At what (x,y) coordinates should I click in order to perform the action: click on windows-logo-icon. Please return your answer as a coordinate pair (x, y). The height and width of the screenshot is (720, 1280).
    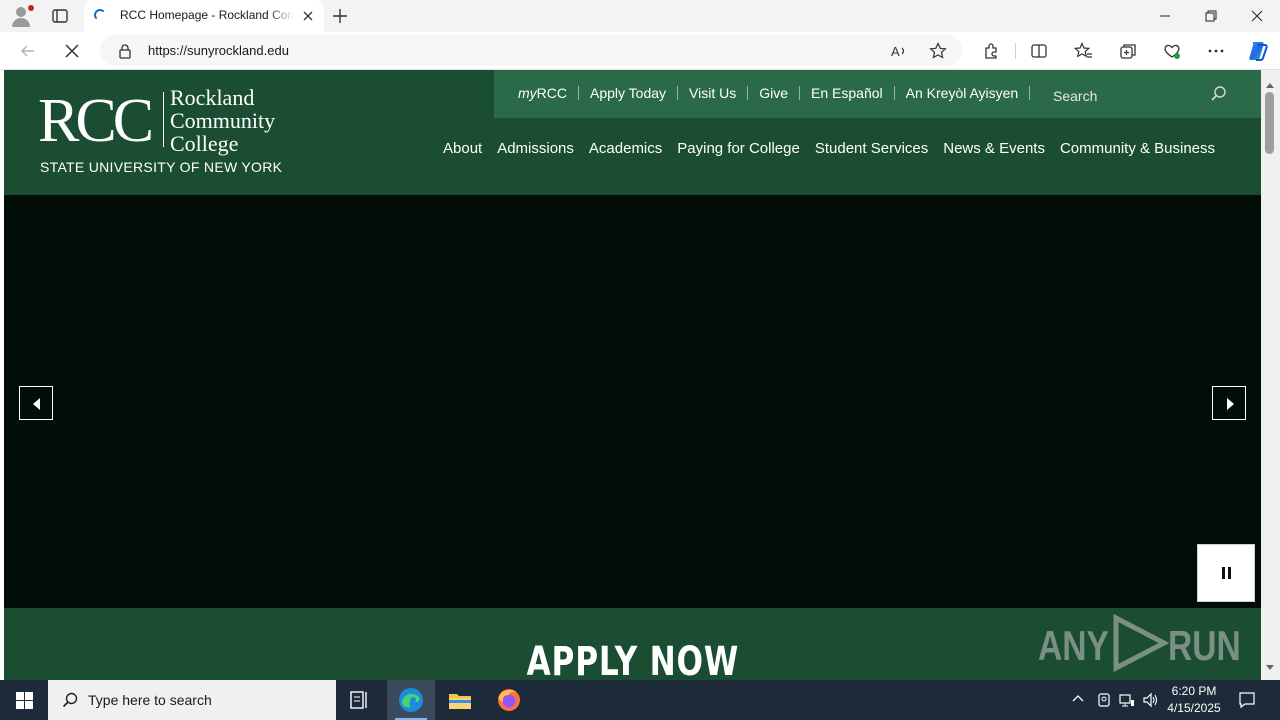
    Looking at the image, I should click on (24, 700).